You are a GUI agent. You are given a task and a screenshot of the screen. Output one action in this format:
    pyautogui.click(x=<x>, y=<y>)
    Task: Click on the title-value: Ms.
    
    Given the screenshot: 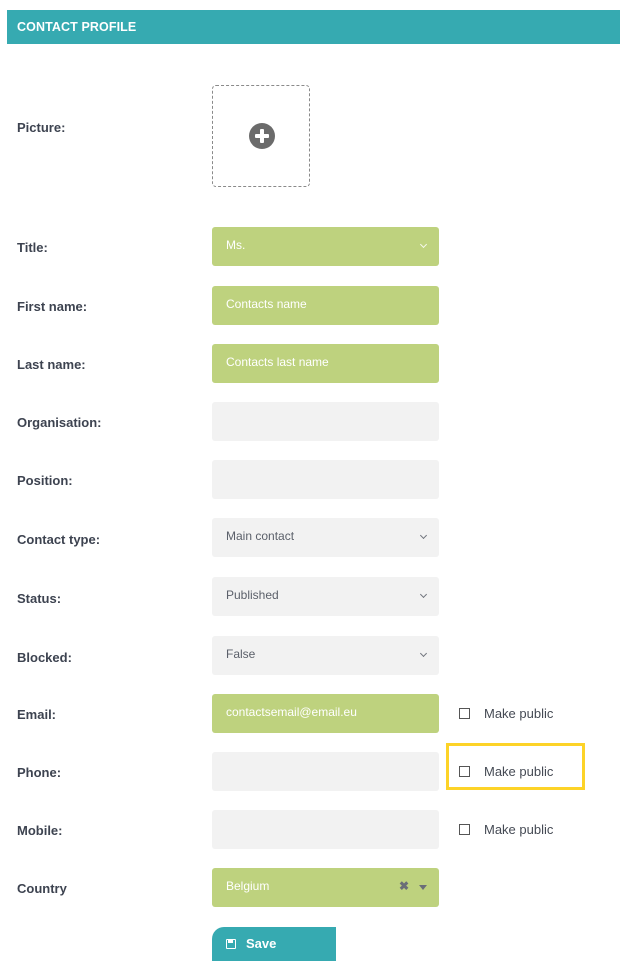 What is the action you would take?
    pyautogui.click(x=236, y=245)
    